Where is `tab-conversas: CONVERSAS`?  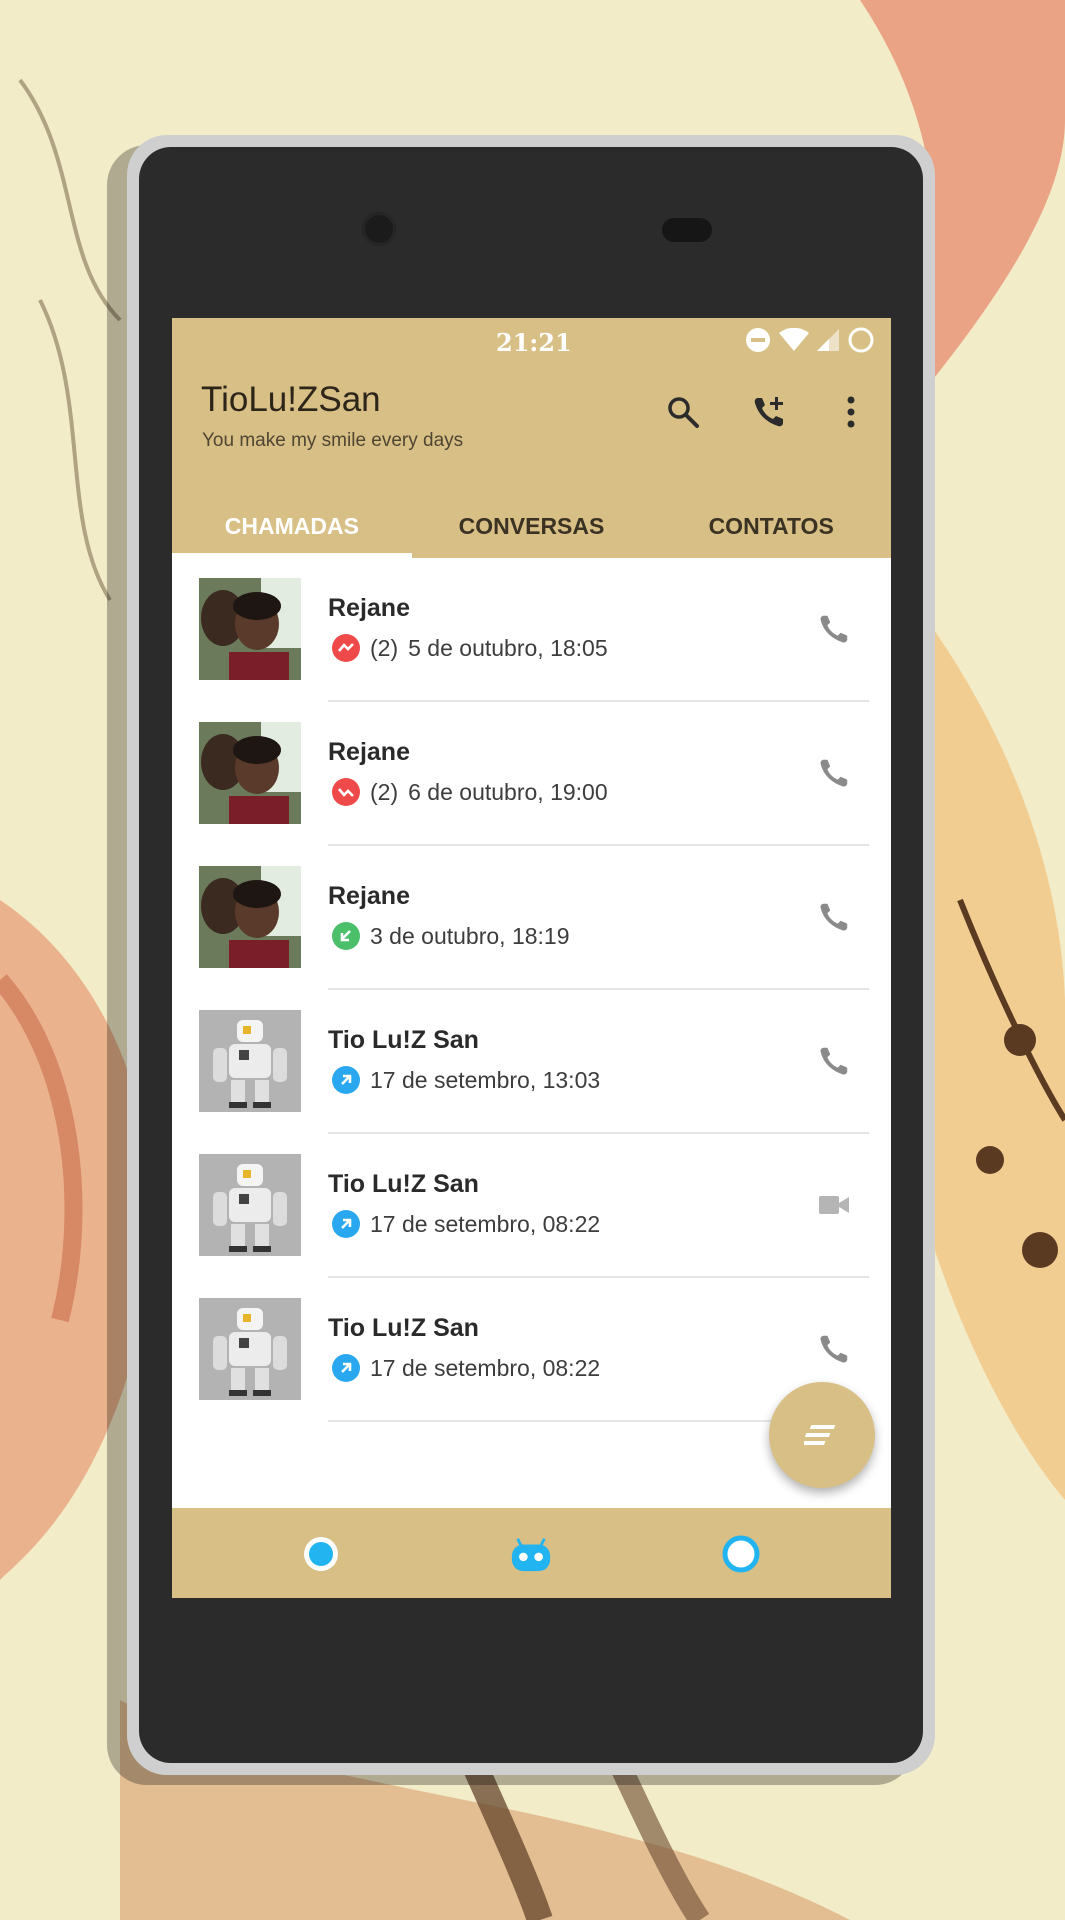
tab-conversas: CONVERSAS is located at coordinates (532, 526).